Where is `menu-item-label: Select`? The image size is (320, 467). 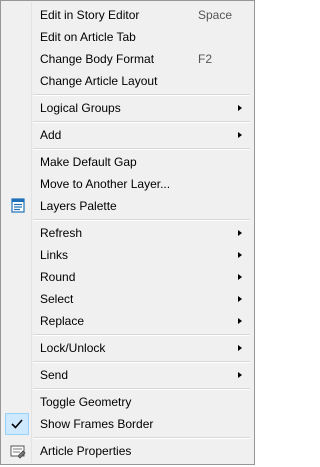 menu-item-label: Select is located at coordinates (57, 299).